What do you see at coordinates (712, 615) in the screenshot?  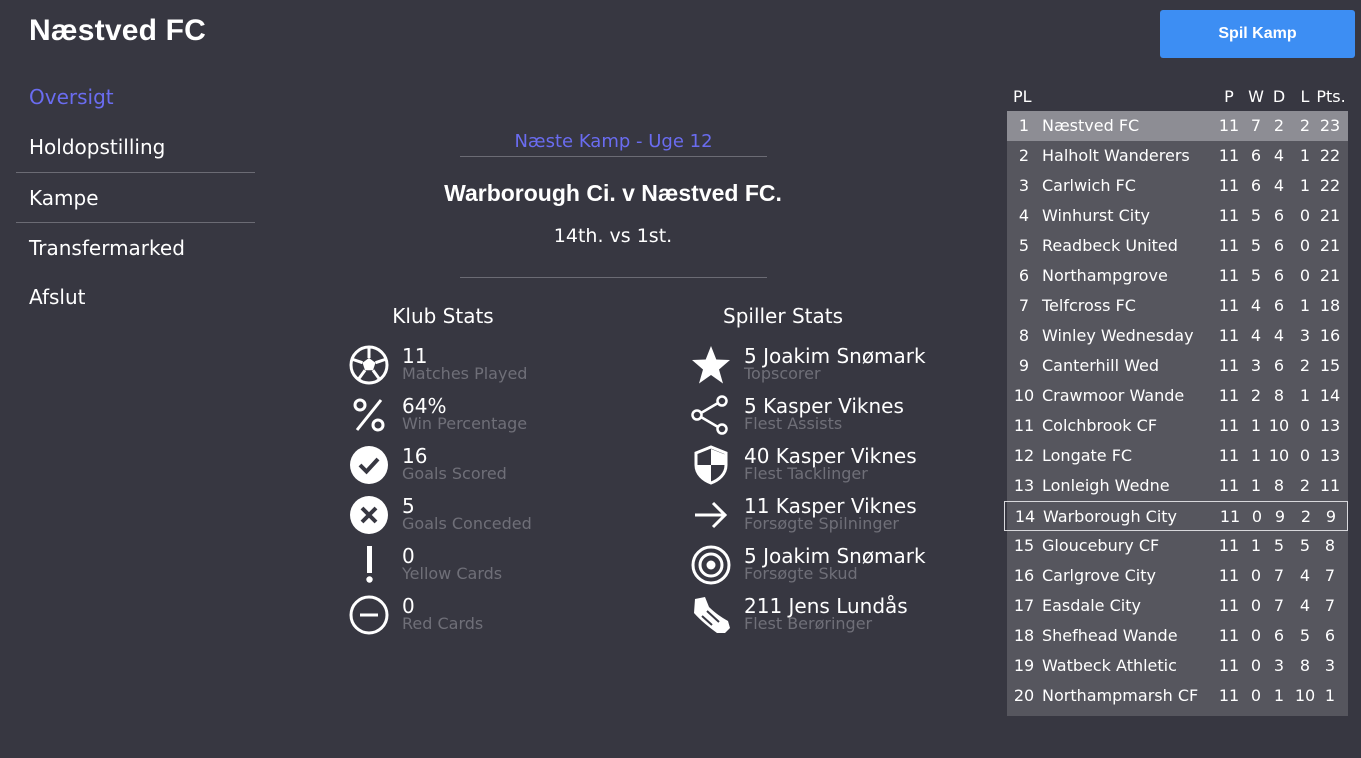 I see `boot-icon` at bounding box center [712, 615].